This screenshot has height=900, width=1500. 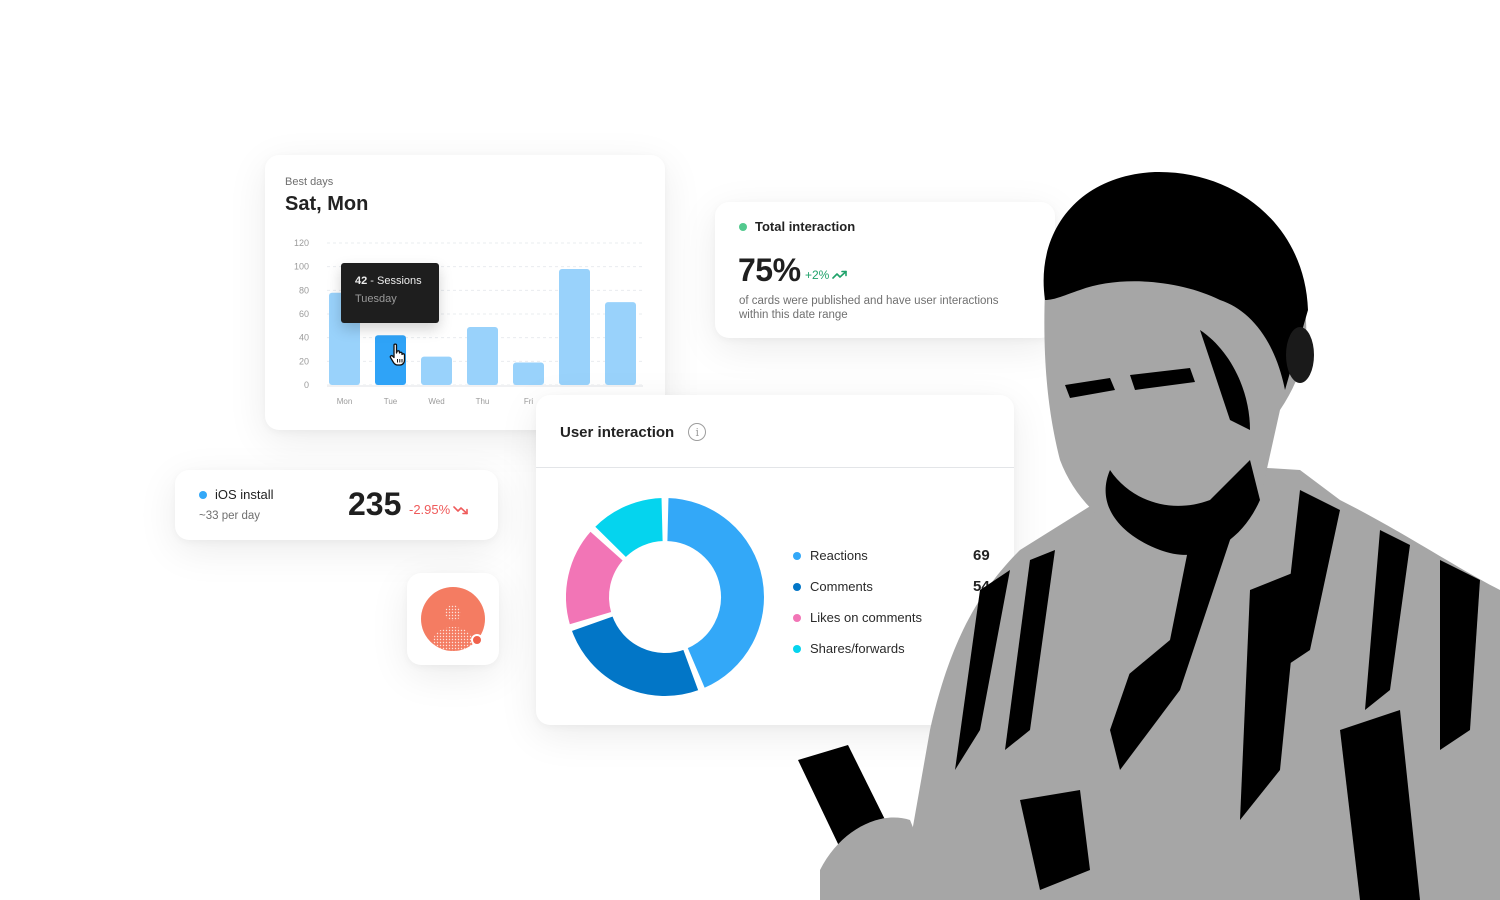 I want to click on tooltip-suffix: - Sessions, so click(x=394, y=281).